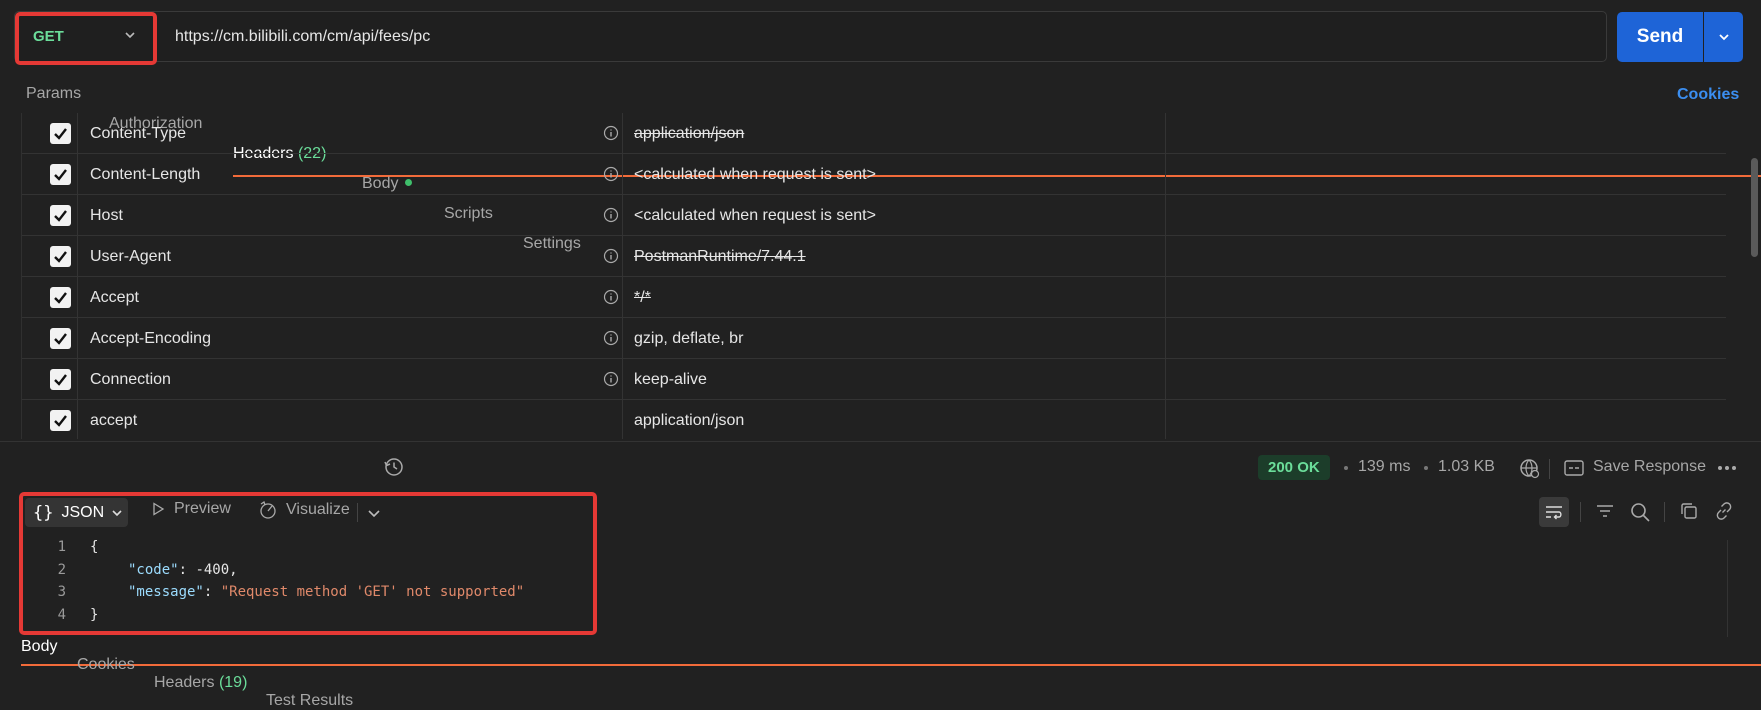 Image resolution: width=1761 pixels, height=710 pixels. Describe the element at coordinates (302, 36) in the screenshot. I see `url-input: https://cm.bilibili.com/cm/api/fees/pc` at that location.